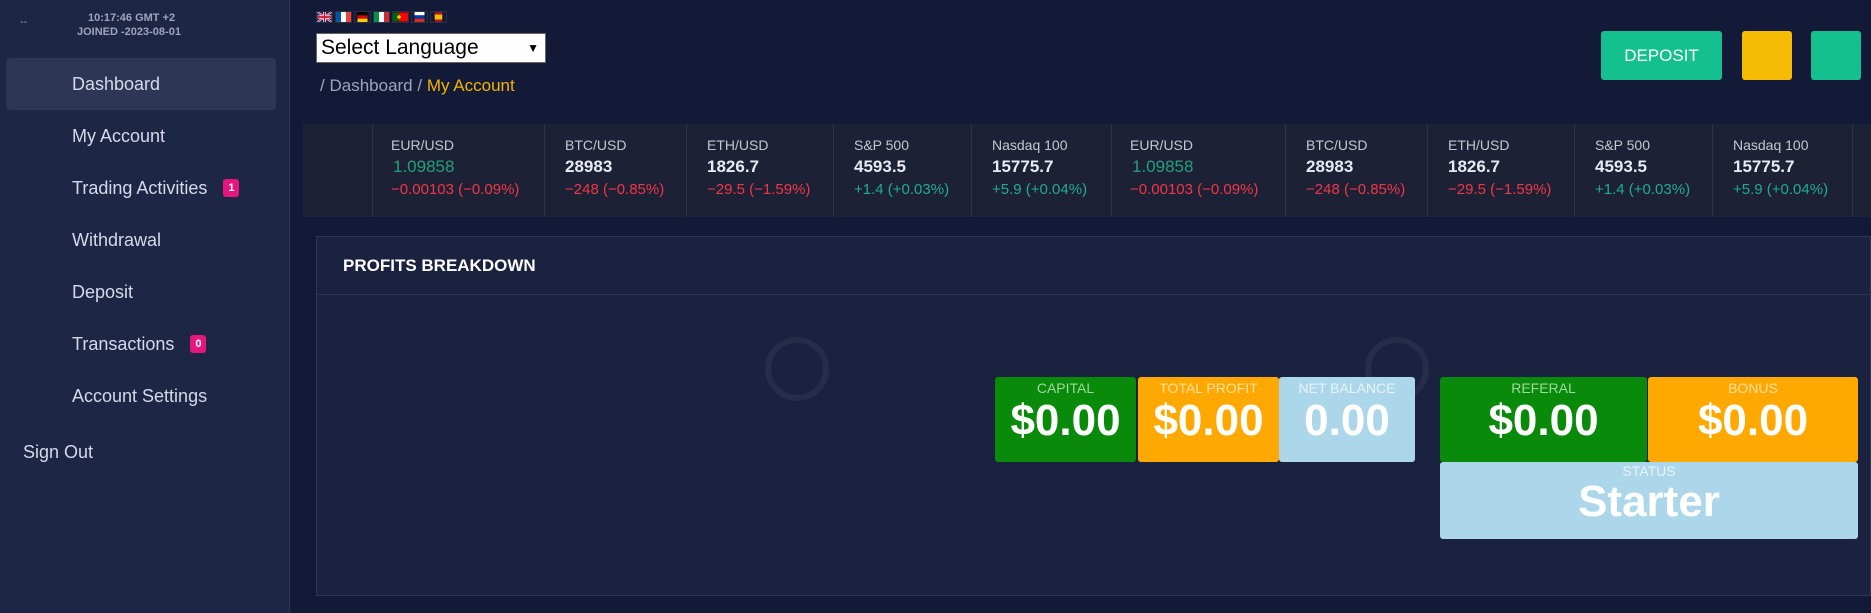 The height and width of the screenshot is (613, 1871). I want to click on joined-date: JOINED -2023-08-01, so click(129, 32).